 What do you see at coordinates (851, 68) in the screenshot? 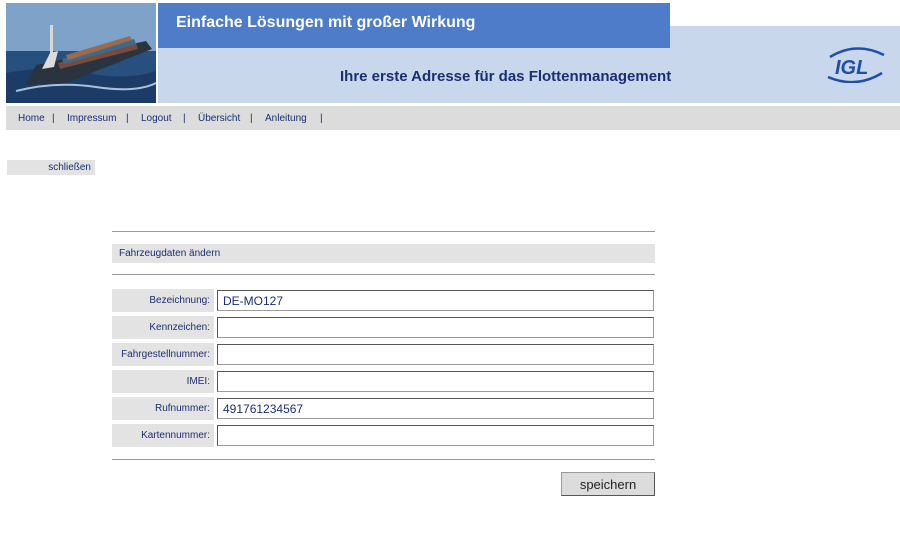
I see `logo-text: IGL` at bounding box center [851, 68].